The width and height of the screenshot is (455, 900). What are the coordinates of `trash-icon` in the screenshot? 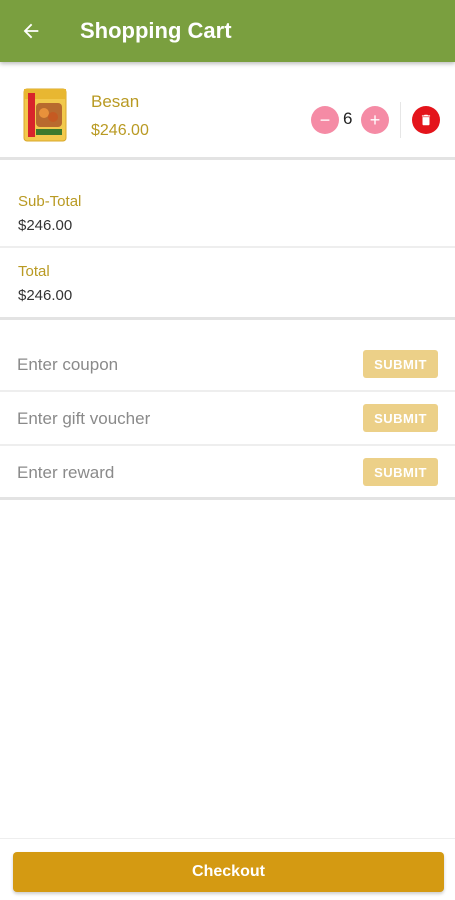 It's located at (426, 120).